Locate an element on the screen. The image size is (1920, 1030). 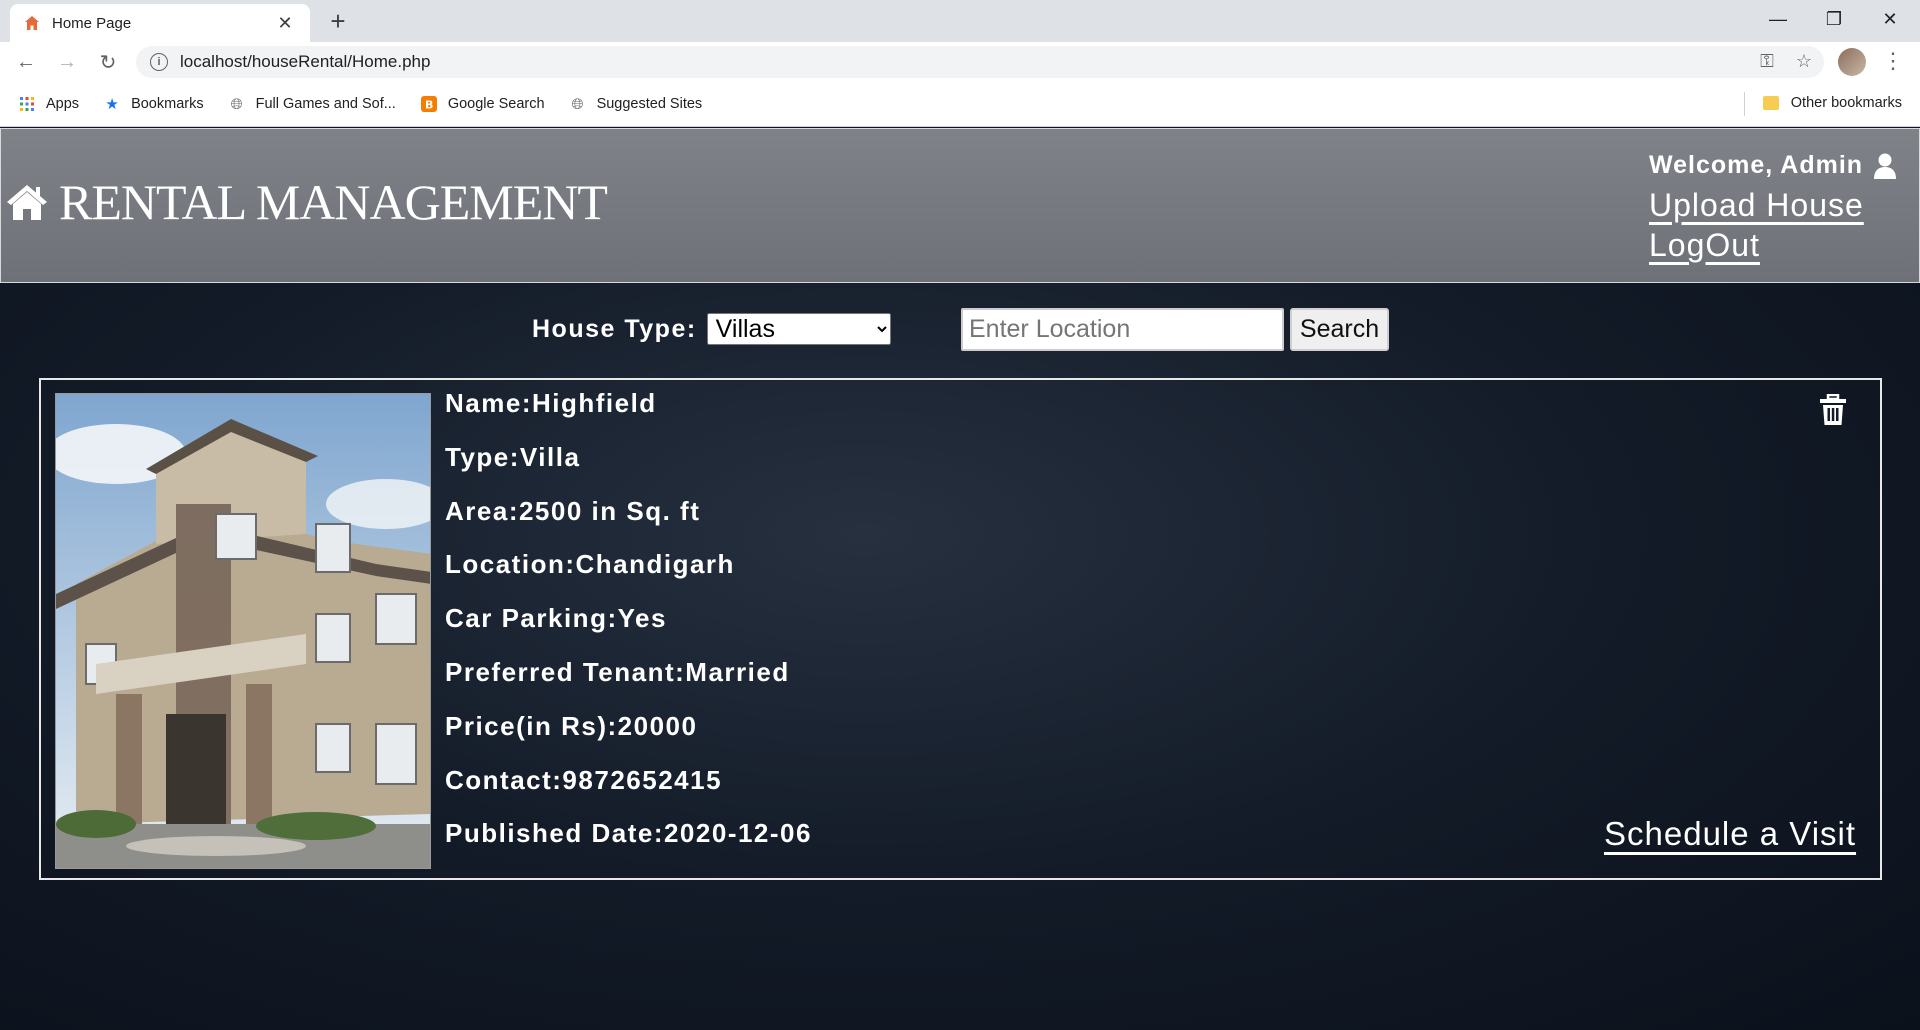
bookmark-label: Suggested Sites is located at coordinates (649, 104).